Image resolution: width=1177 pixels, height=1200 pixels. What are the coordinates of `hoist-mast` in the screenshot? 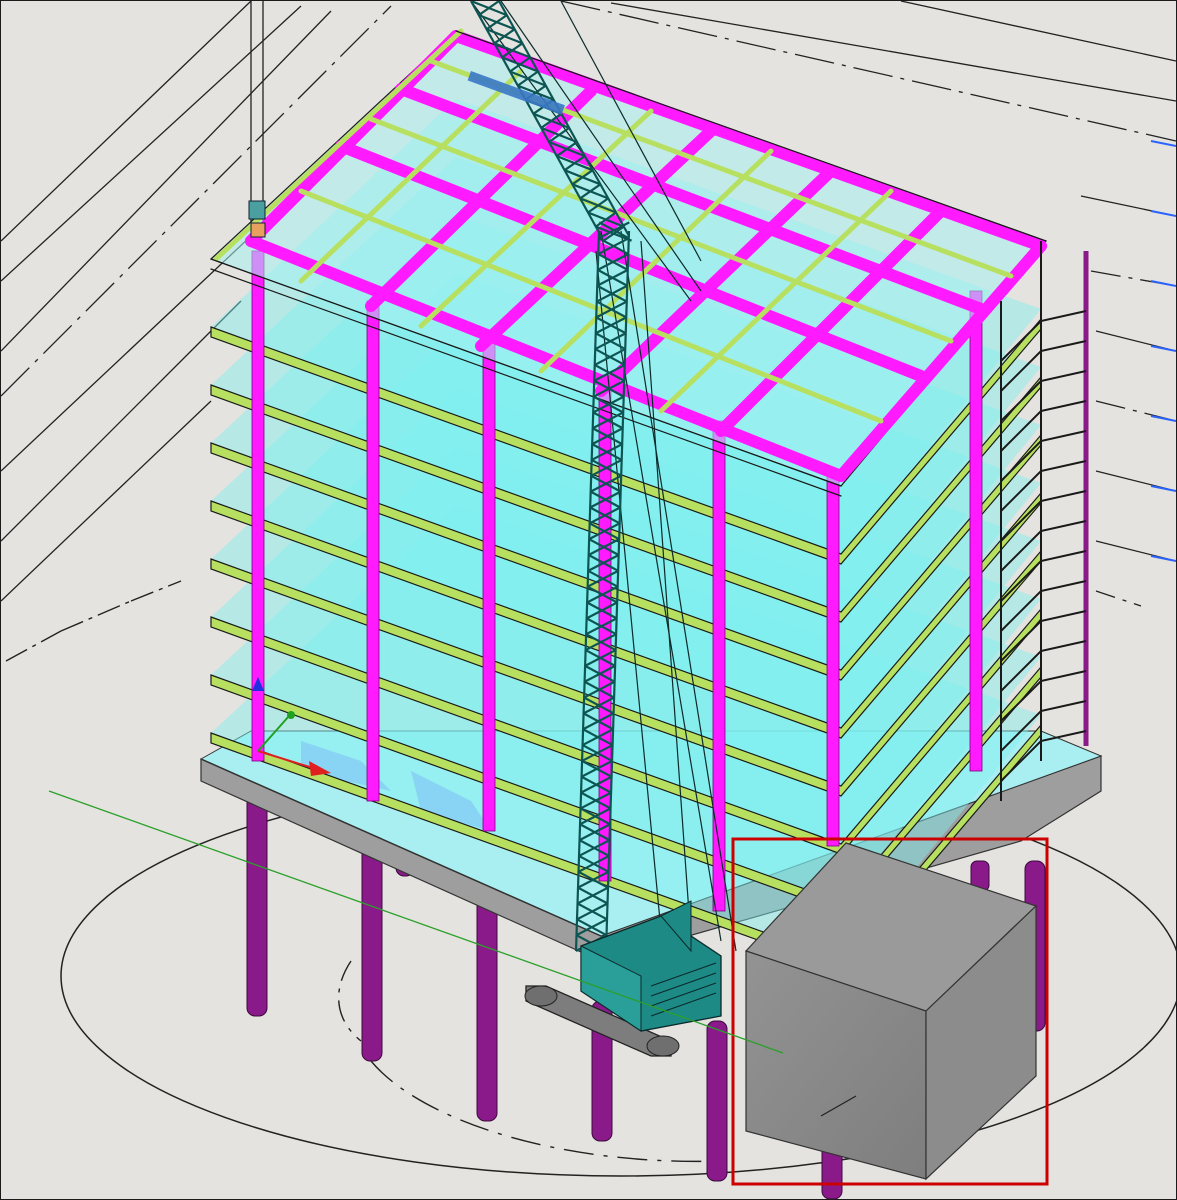 It's located at (257, 219).